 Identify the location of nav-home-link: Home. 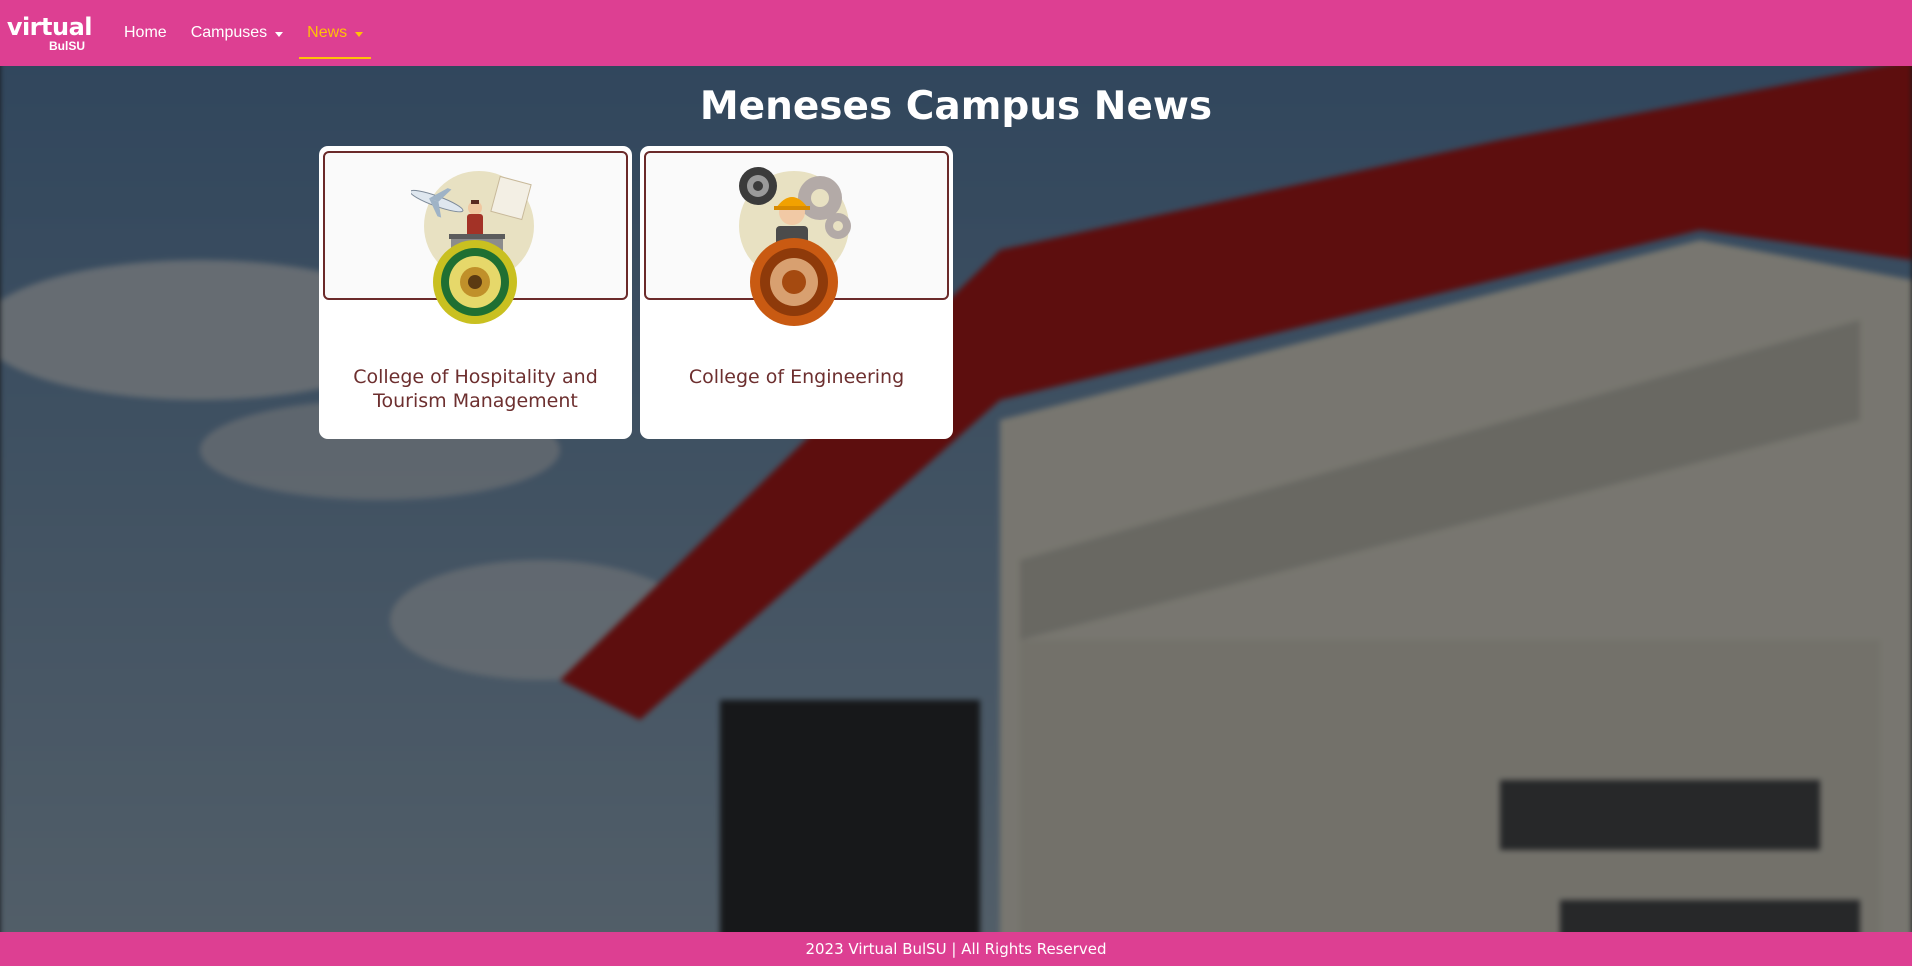
(145, 33).